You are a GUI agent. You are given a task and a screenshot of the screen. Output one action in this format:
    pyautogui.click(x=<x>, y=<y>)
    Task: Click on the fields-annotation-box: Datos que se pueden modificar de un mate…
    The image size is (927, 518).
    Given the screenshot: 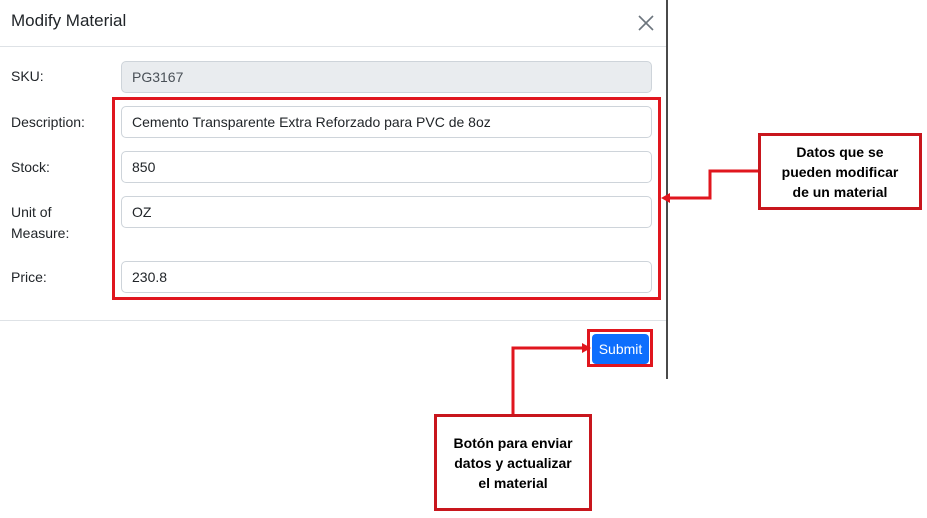 What is the action you would take?
    pyautogui.click(x=840, y=171)
    